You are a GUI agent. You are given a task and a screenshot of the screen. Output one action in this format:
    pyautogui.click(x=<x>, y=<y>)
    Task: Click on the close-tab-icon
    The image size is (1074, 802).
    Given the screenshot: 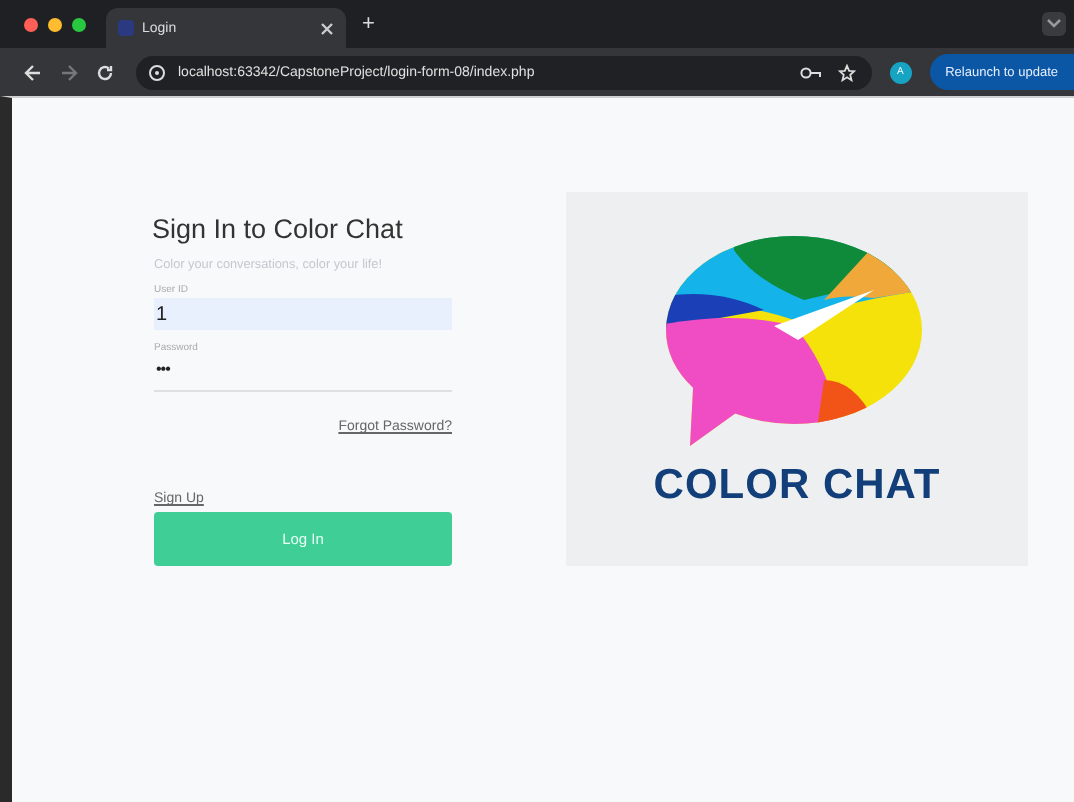 What is the action you would take?
    pyautogui.click(x=327, y=28)
    